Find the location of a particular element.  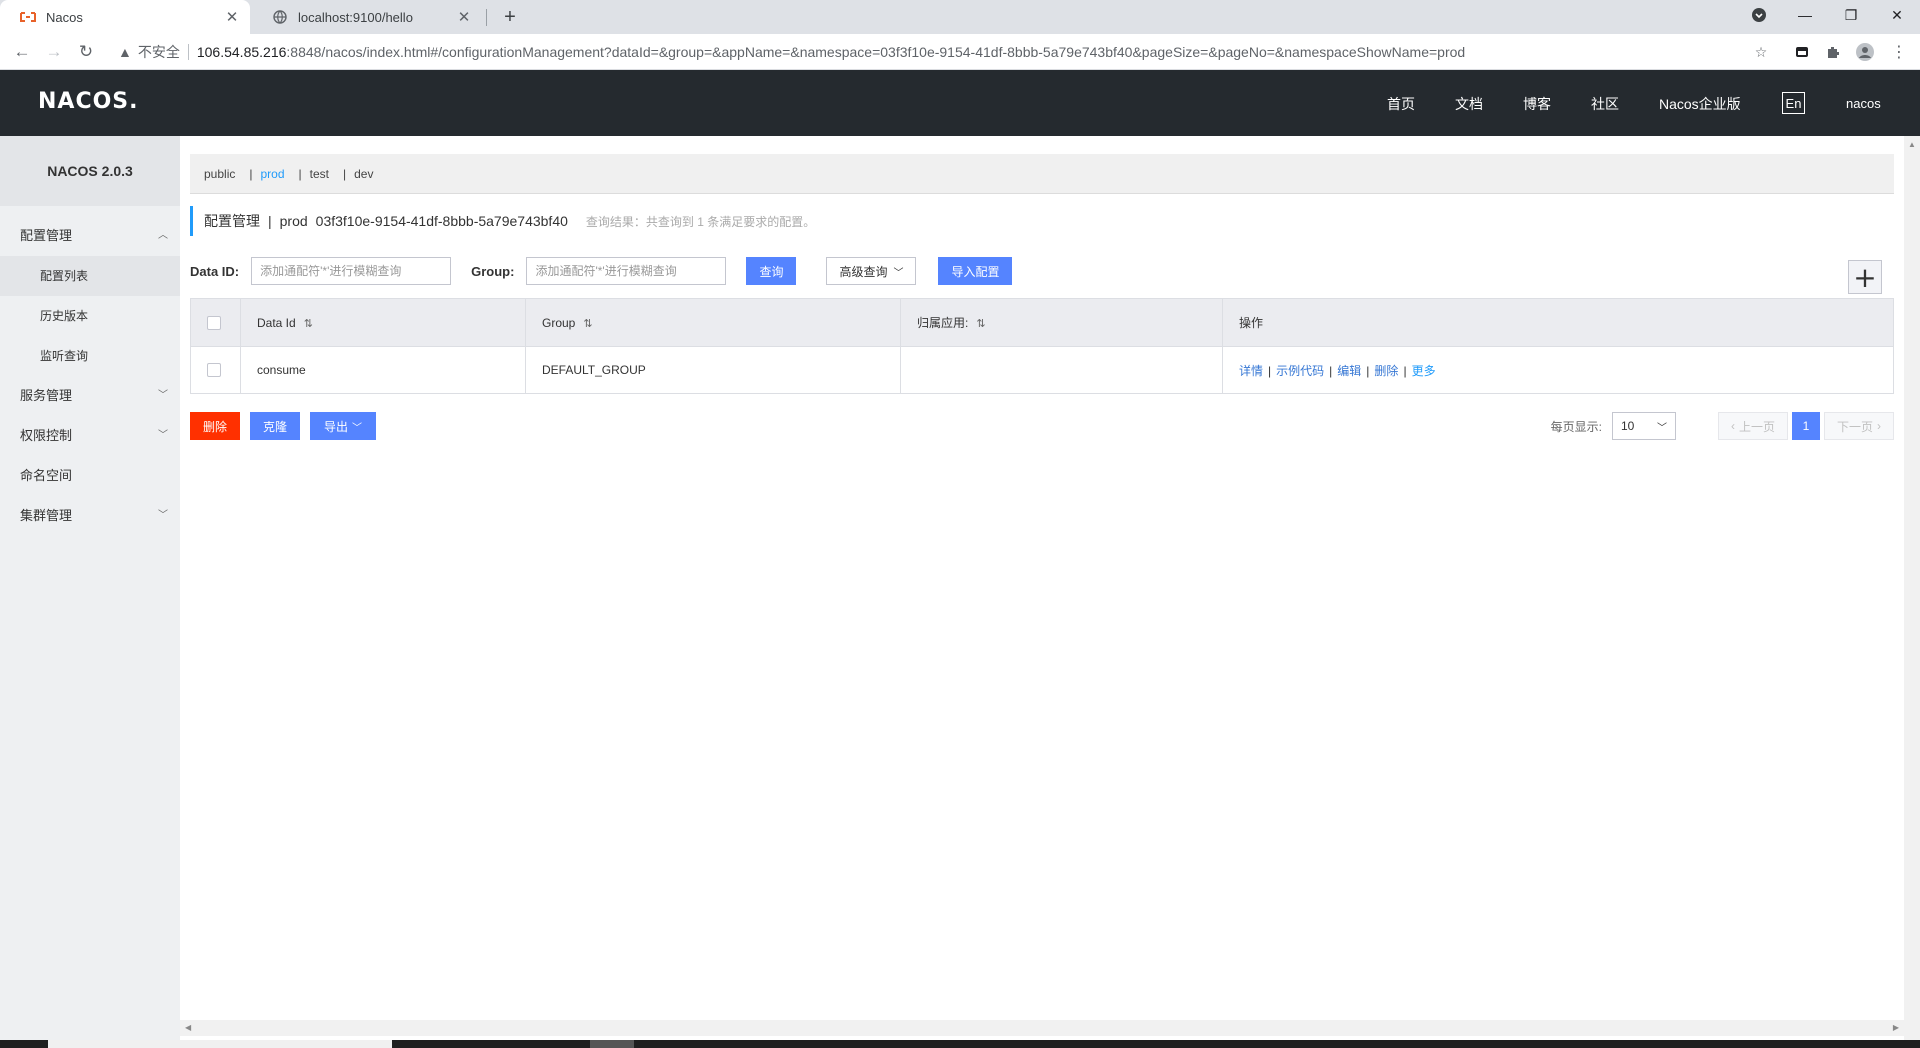

scroll-right-icon: ▶ is located at coordinates (1896, 1027).